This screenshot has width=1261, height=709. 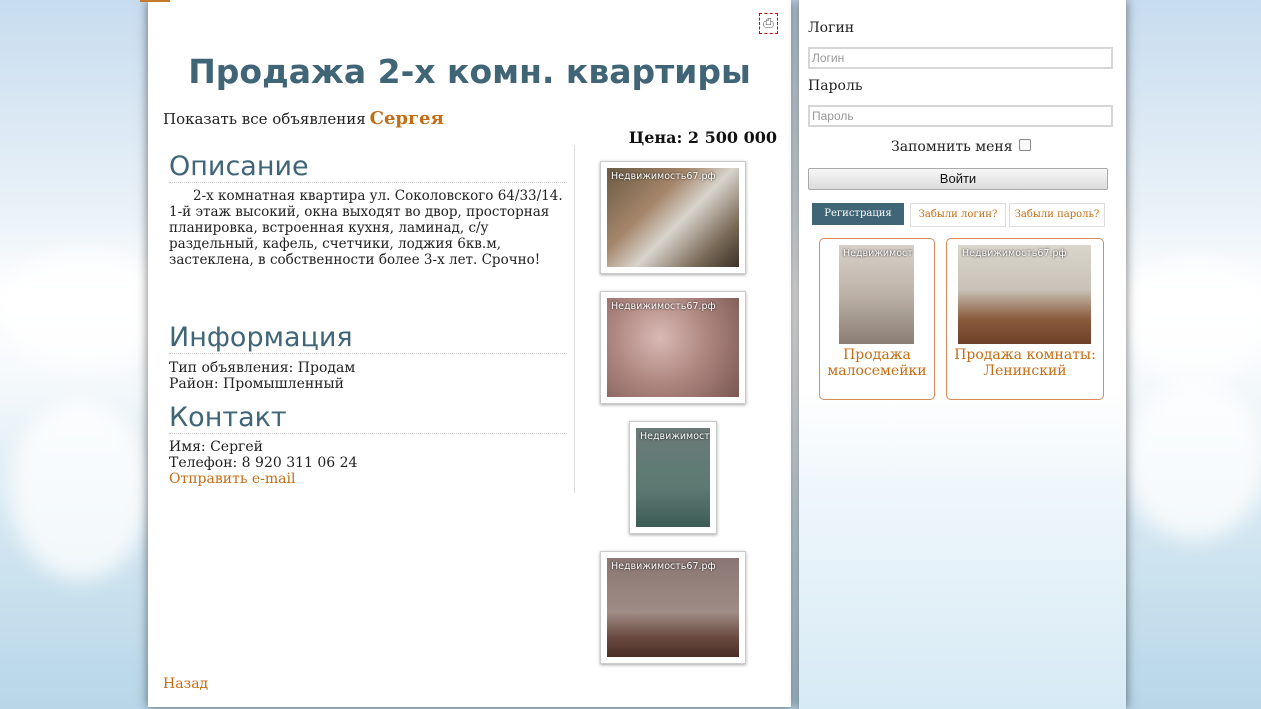 What do you see at coordinates (673, 477) in the screenshot?
I see `photo-toilet: Недвижимост` at bounding box center [673, 477].